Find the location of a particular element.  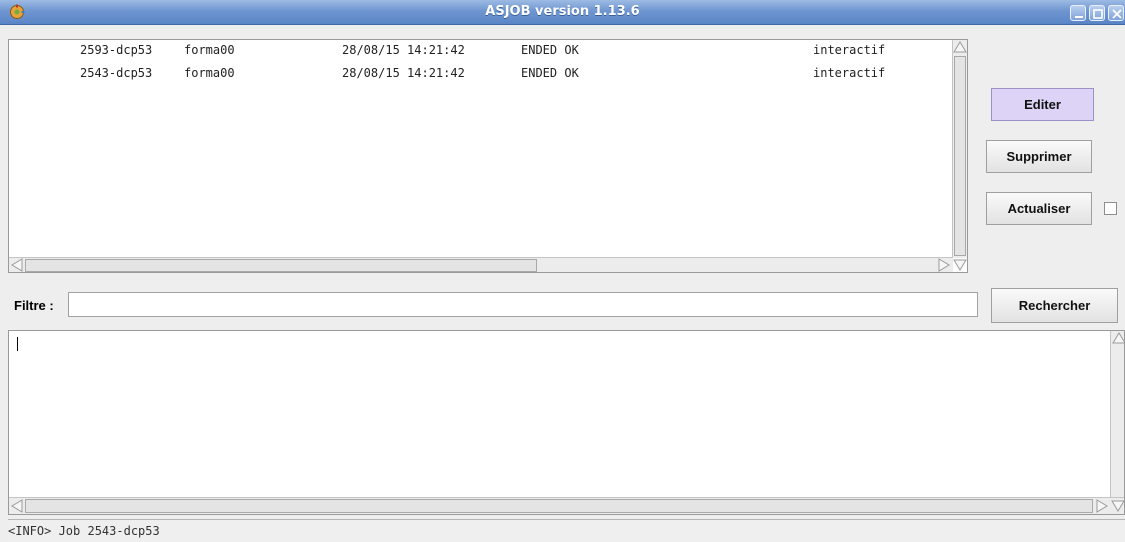

minimize-icon is located at coordinates (1079, 17).